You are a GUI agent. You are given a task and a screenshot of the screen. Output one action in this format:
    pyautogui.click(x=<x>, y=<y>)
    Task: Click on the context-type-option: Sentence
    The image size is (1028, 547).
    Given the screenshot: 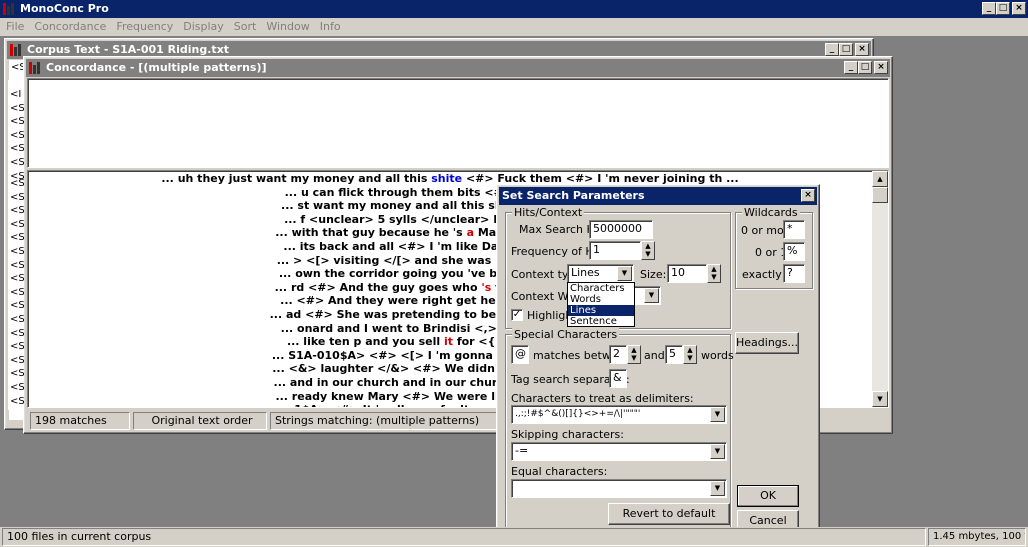 What is the action you would take?
    pyautogui.click(x=601, y=321)
    